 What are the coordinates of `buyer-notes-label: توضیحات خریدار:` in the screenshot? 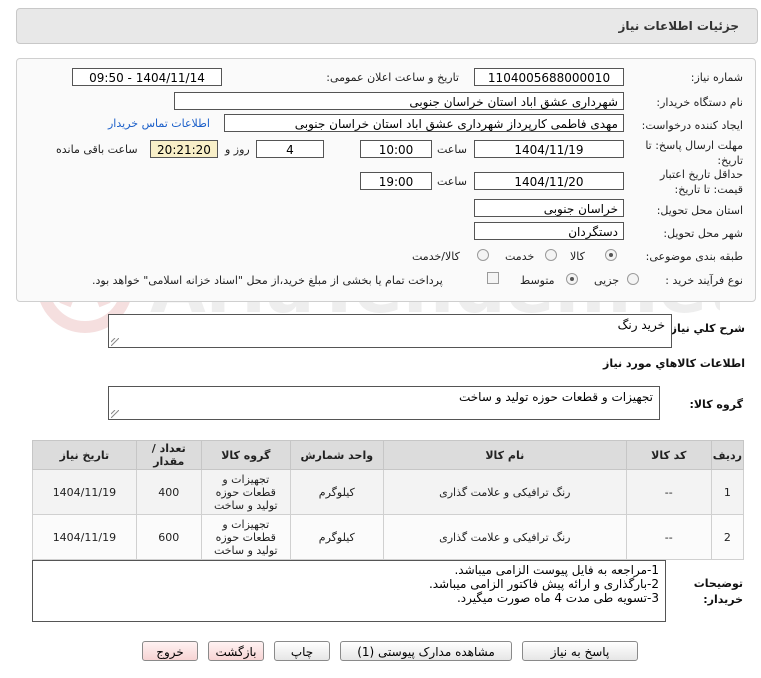 It's located at (718, 591).